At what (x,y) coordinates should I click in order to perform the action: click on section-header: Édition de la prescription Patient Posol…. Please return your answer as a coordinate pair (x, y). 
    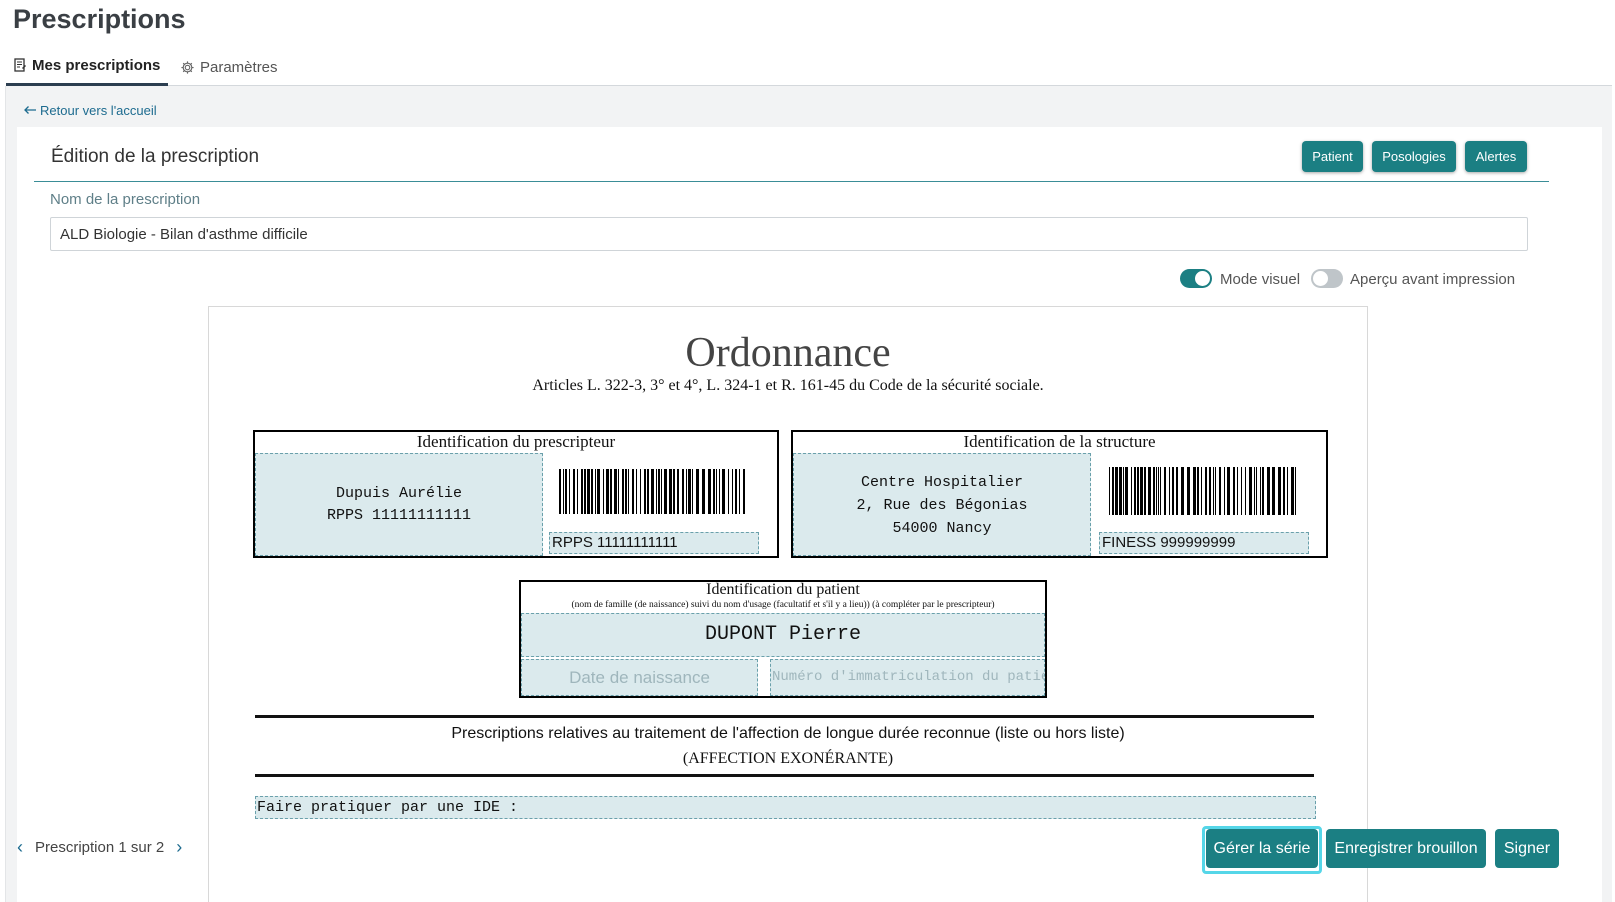
    Looking at the image, I should click on (791, 154).